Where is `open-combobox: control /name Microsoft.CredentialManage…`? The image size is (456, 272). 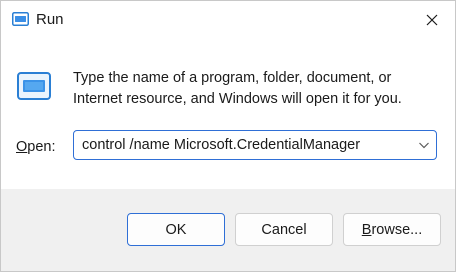
open-combobox: control /name Microsoft.CredentialManage… is located at coordinates (255, 145).